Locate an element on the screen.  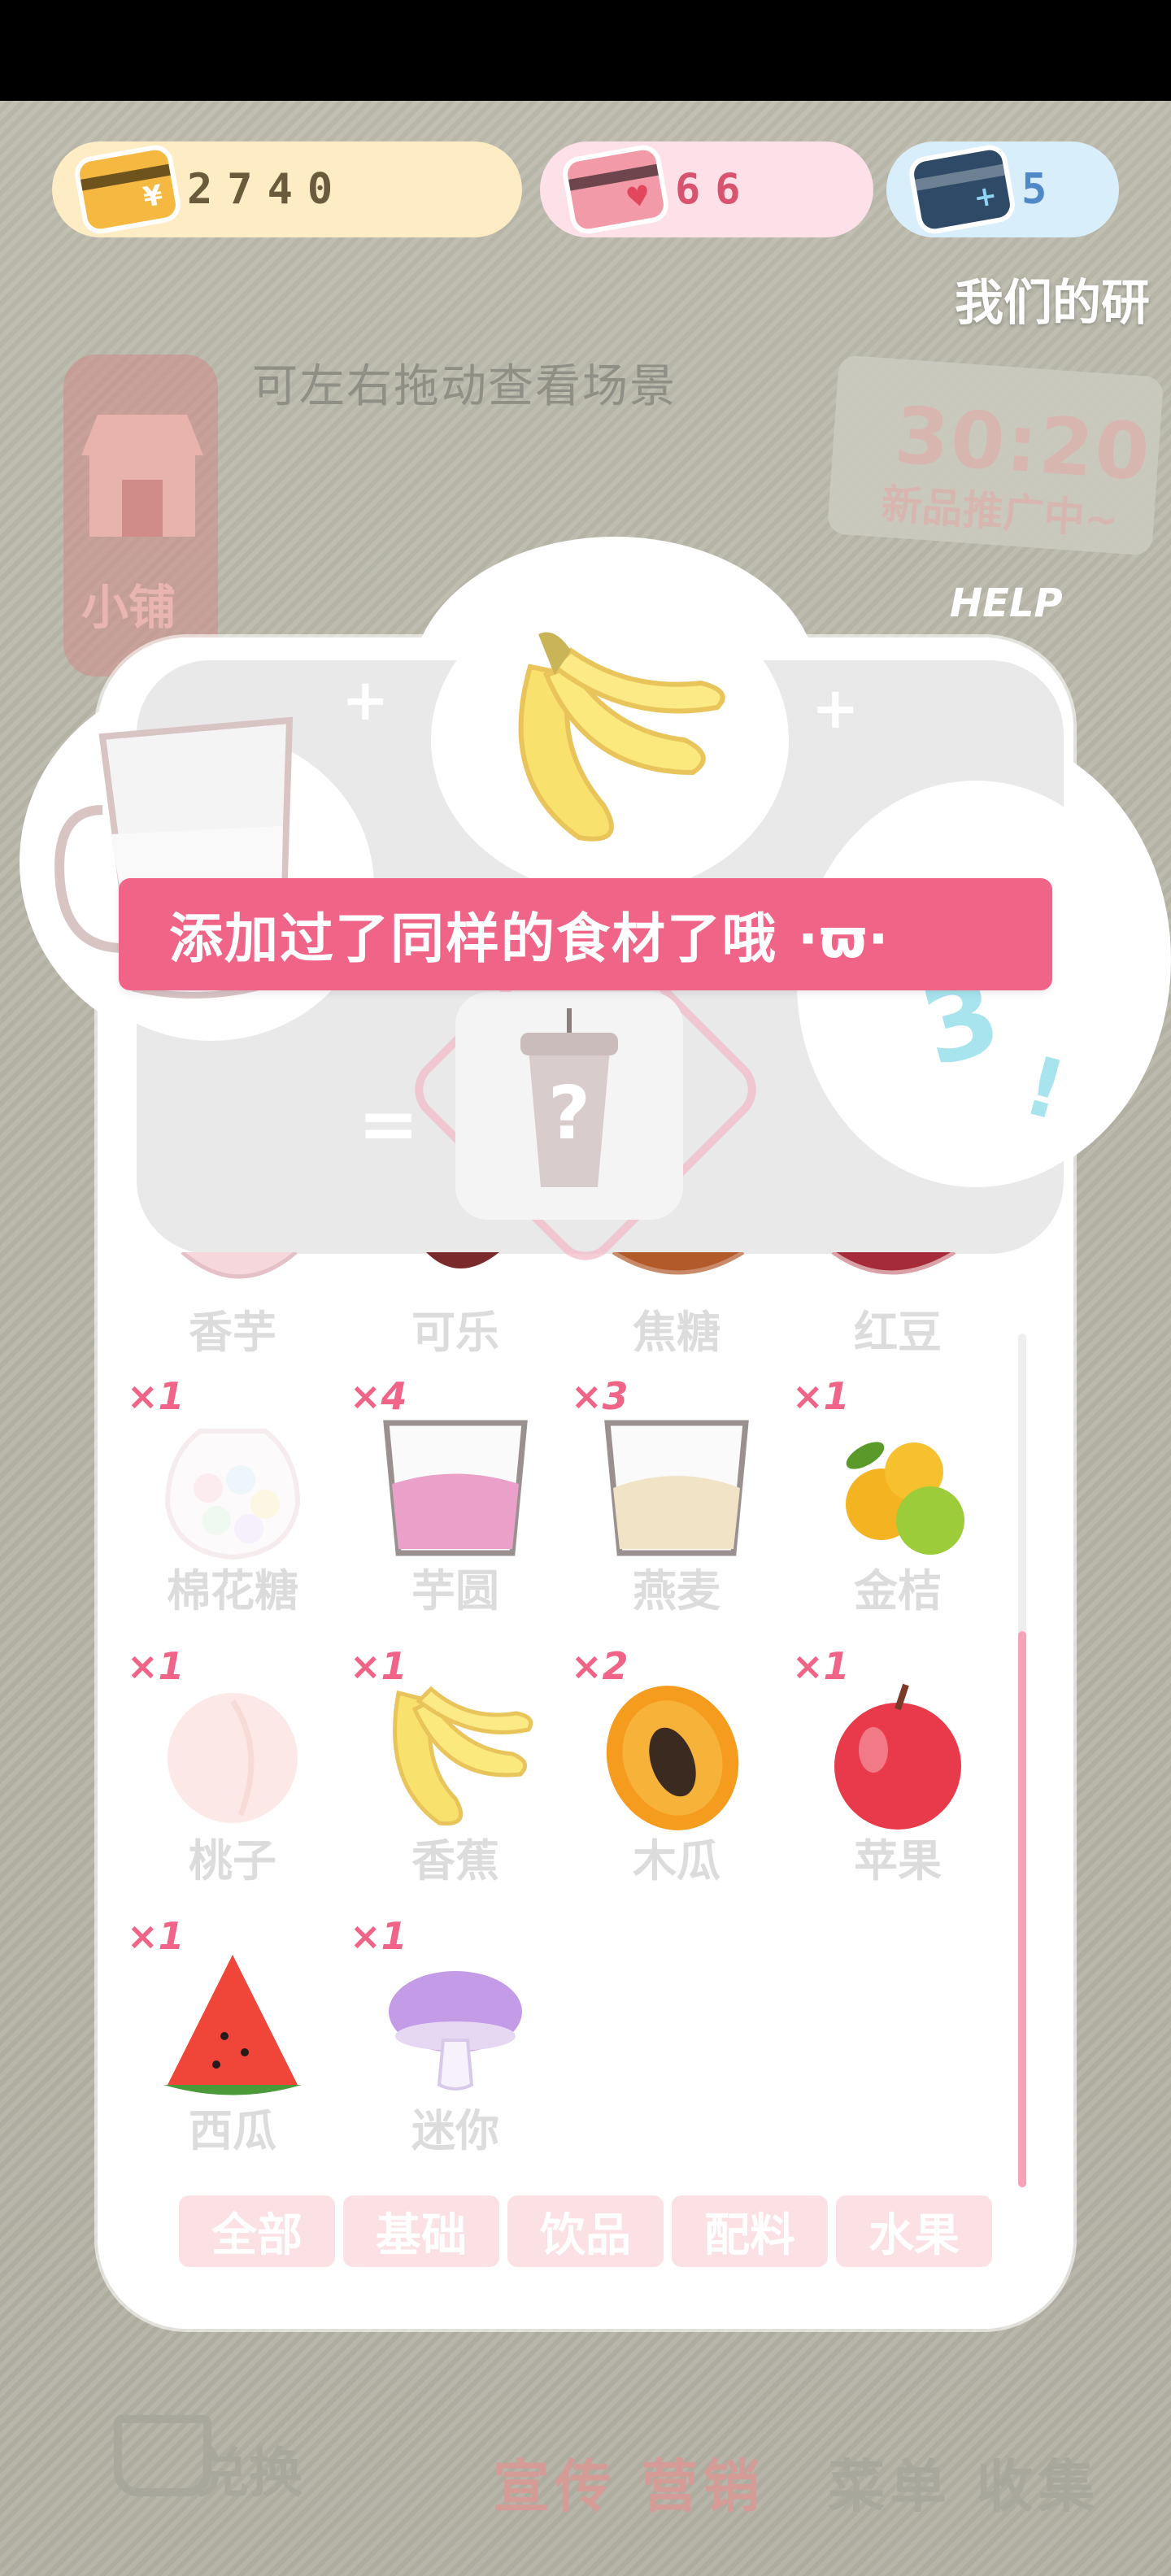
tab-drinks: 饮品 is located at coordinates (585, 2231).